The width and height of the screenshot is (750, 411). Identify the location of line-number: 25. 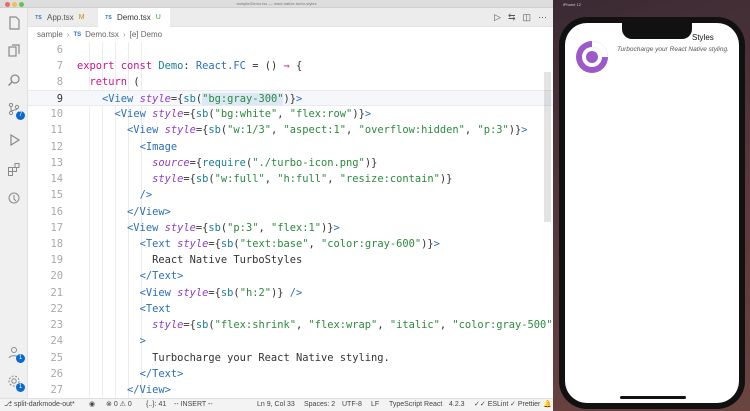
(56, 358).